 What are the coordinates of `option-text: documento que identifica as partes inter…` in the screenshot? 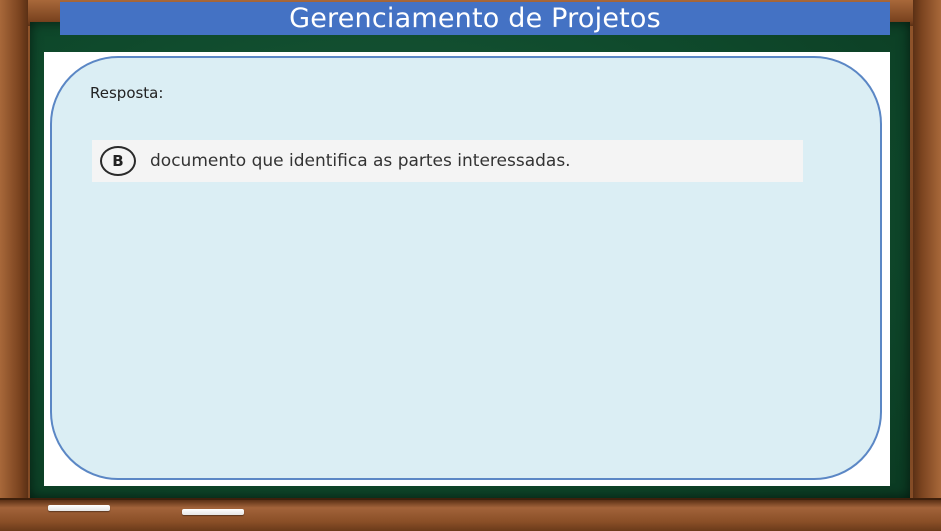 It's located at (360, 161).